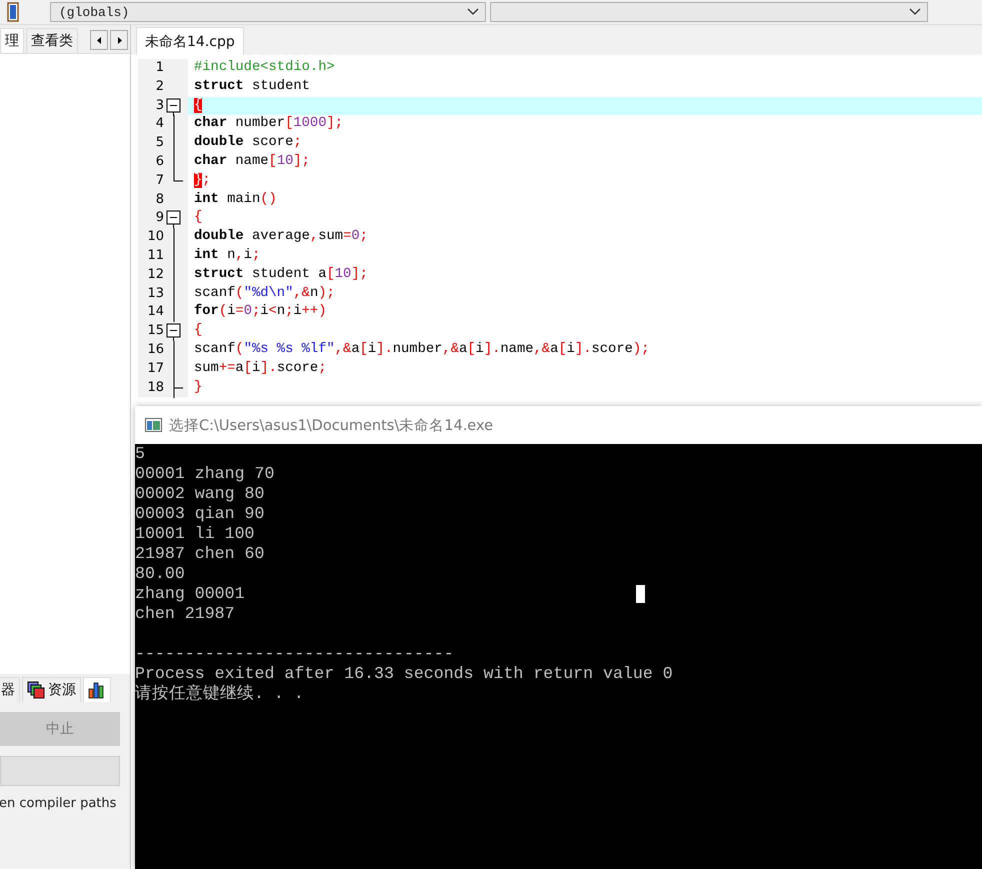 The width and height of the screenshot is (982, 869). What do you see at coordinates (251, 161) in the screenshot?
I see `code-line: char name[10];` at bounding box center [251, 161].